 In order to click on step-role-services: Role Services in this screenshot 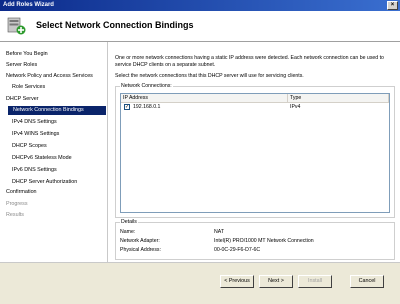, I will do `click(28, 87)`.